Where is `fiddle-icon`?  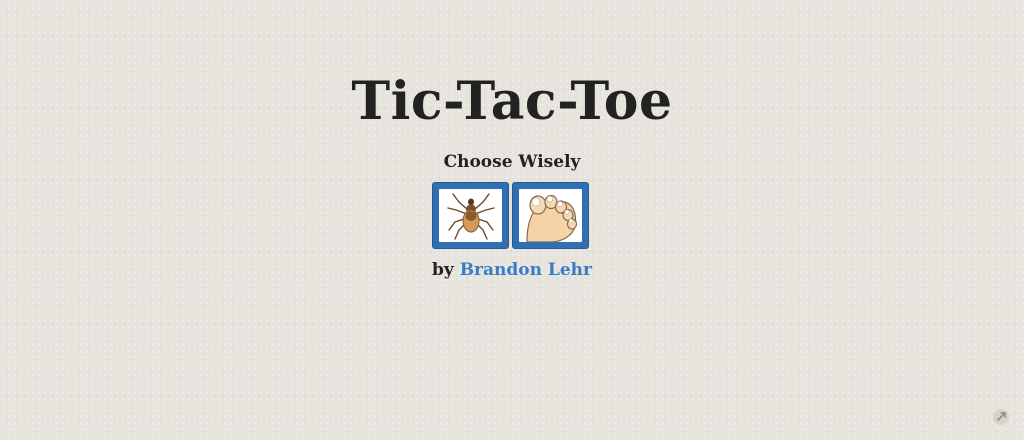 fiddle-icon is located at coordinates (1001, 417).